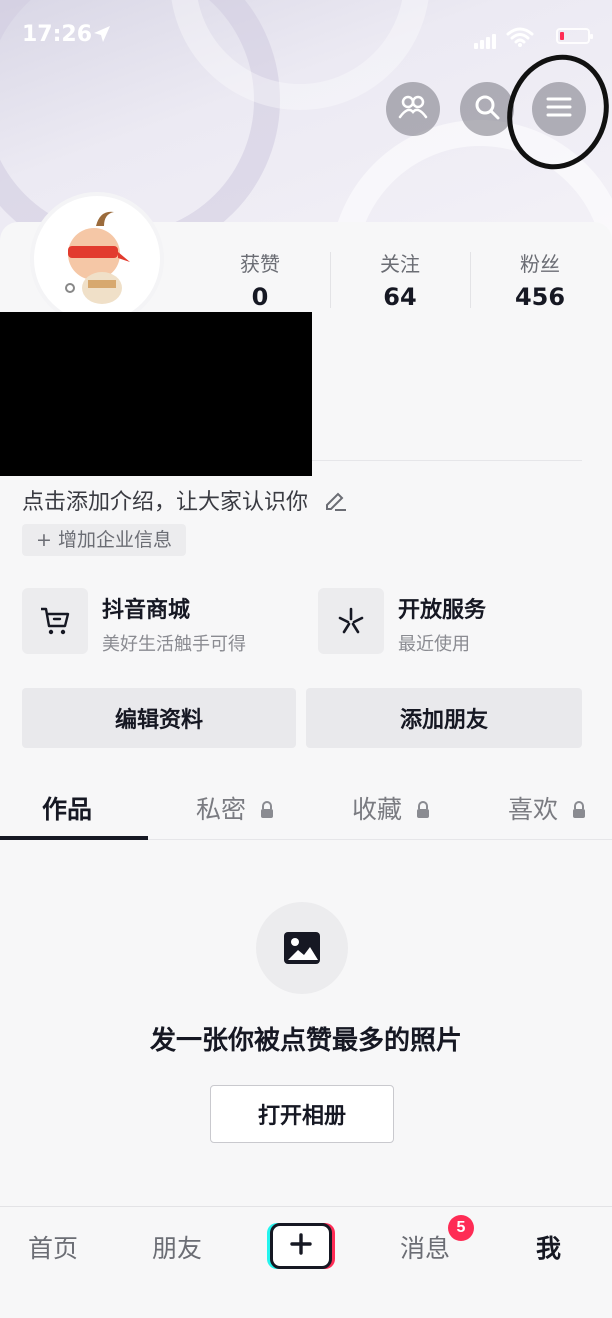 Image resolution: width=612 pixels, height=1318 pixels. I want to click on edit-pencil-icon, so click(335, 503).